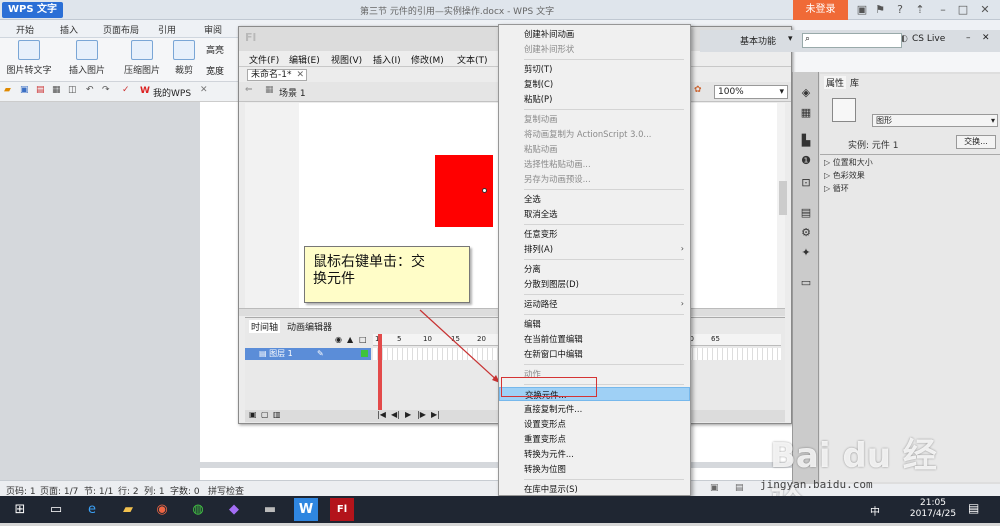 The height and width of the screenshot is (526, 1000). I want to click on chevron-down-icon: ▾, so click(790, 39).